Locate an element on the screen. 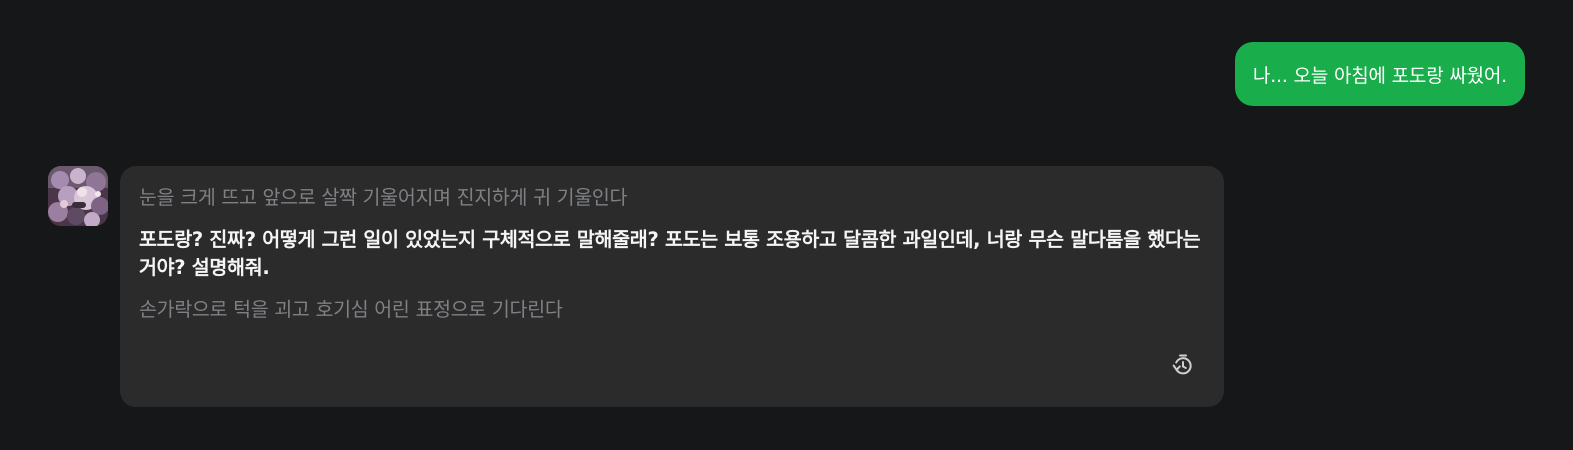  action-text-after: 손가락으로 턱을 괴고 호기심 어린 표정으로 기다린다 is located at coordinates (351, 309).